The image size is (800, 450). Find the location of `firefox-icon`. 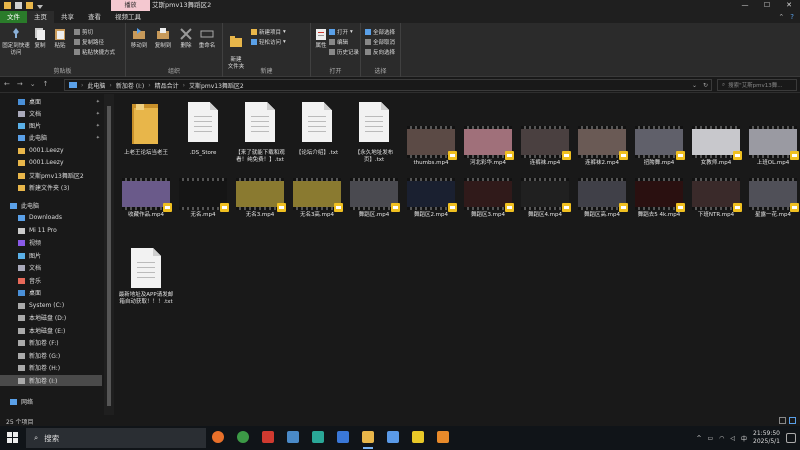

firefox-icon is located at coordinates (218, 438).